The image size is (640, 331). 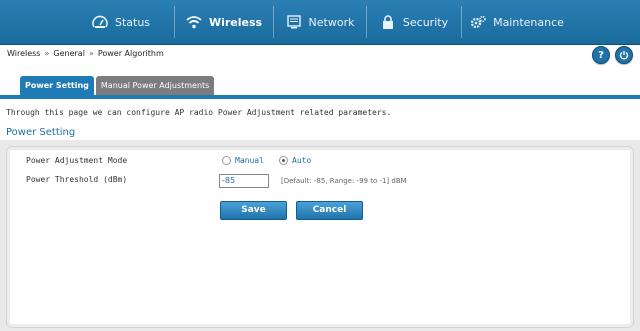 What do you see at coordinates (478, 22) in the screenshot?
I see `gears-icon` at bounding box center [478, 22].